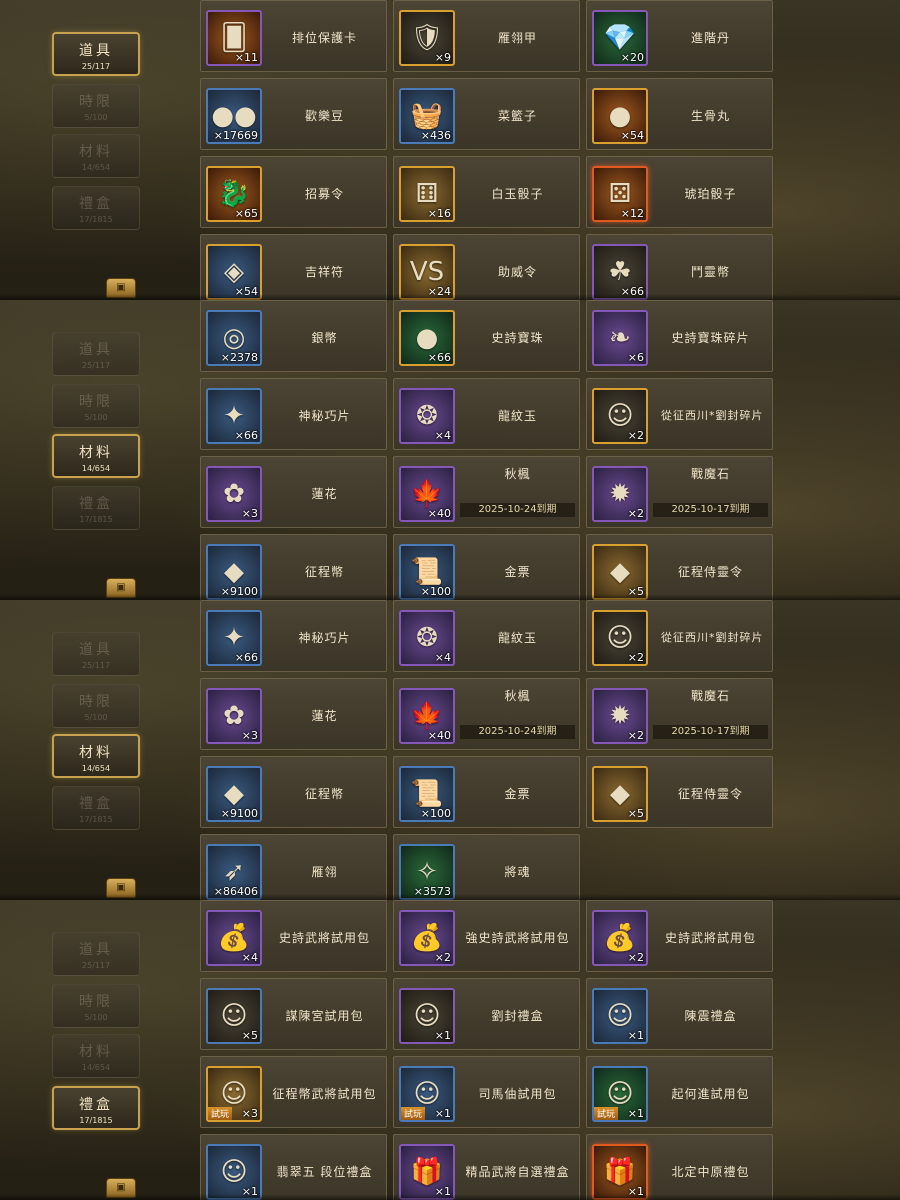  Describe the element at coordinates (517, 474) in the screenshot. I see `item-name: 秋楓` at that location.